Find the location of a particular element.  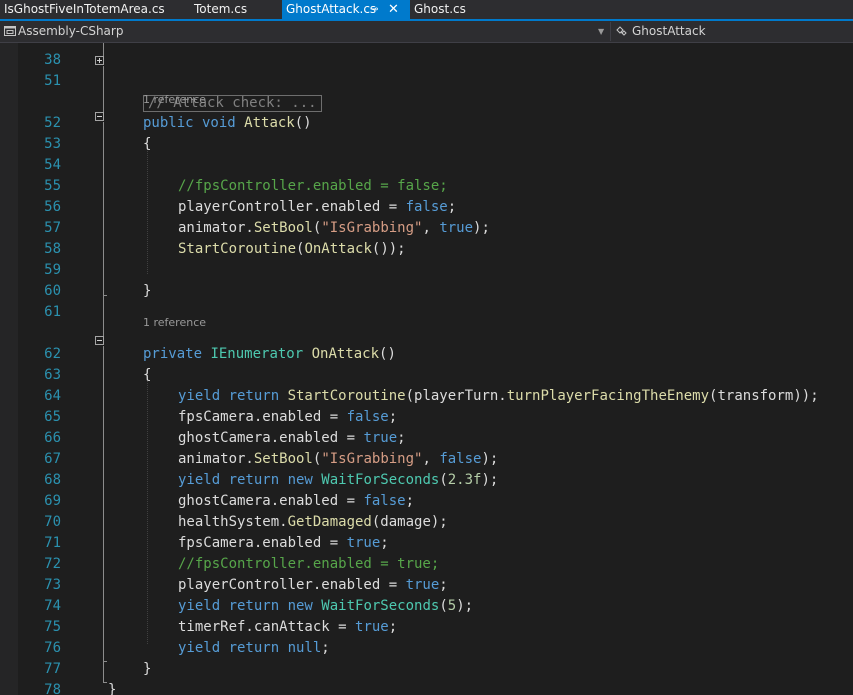

code-line: 74 yield return new WaitForSeconds(5); is located at coordinates (426, 606).